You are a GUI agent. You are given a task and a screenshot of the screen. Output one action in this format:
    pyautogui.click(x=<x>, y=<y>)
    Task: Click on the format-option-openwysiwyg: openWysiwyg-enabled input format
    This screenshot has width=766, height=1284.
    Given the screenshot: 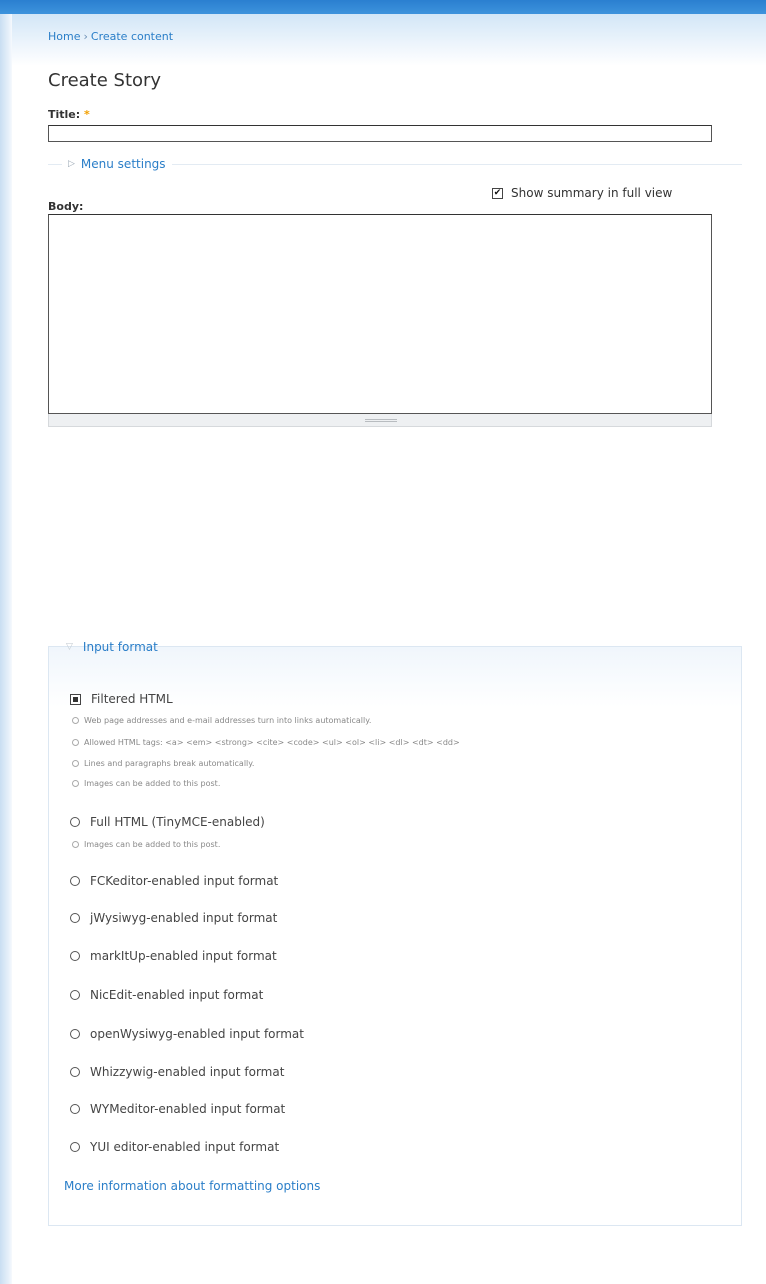 What is the action you would take?
    pyautogui.click(x=187, y=1034)
    